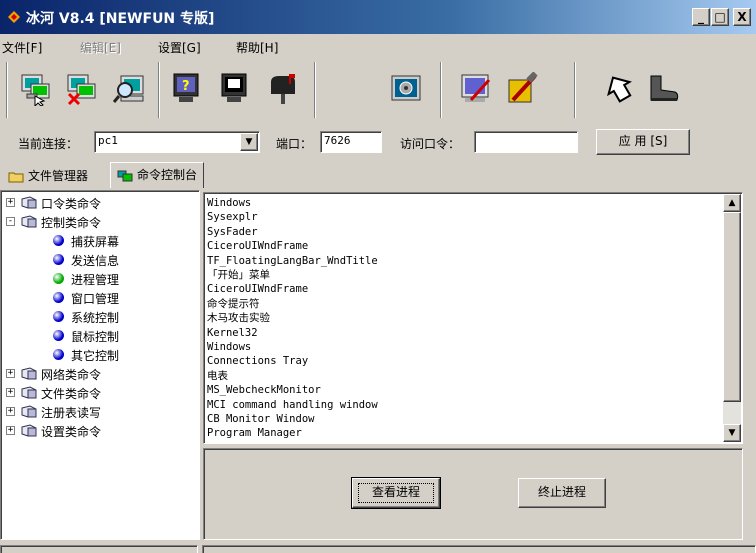  I want to click on upgrade-button, so click(620, 90).